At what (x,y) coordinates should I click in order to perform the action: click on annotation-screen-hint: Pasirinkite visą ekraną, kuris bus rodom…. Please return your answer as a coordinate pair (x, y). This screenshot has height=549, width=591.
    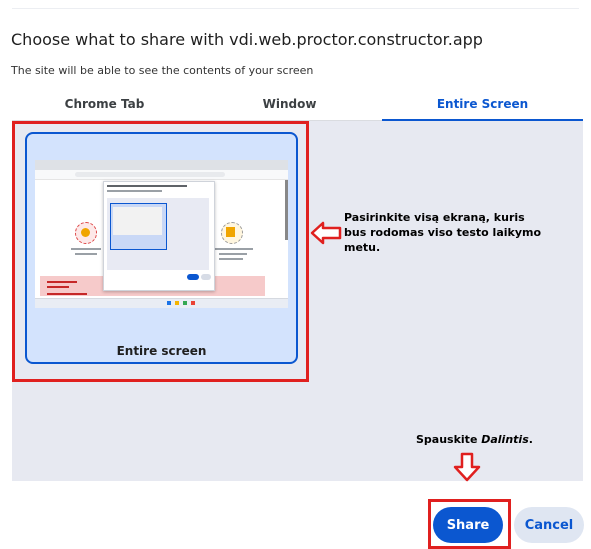
    Looking at the image, I should click on (443, 232).